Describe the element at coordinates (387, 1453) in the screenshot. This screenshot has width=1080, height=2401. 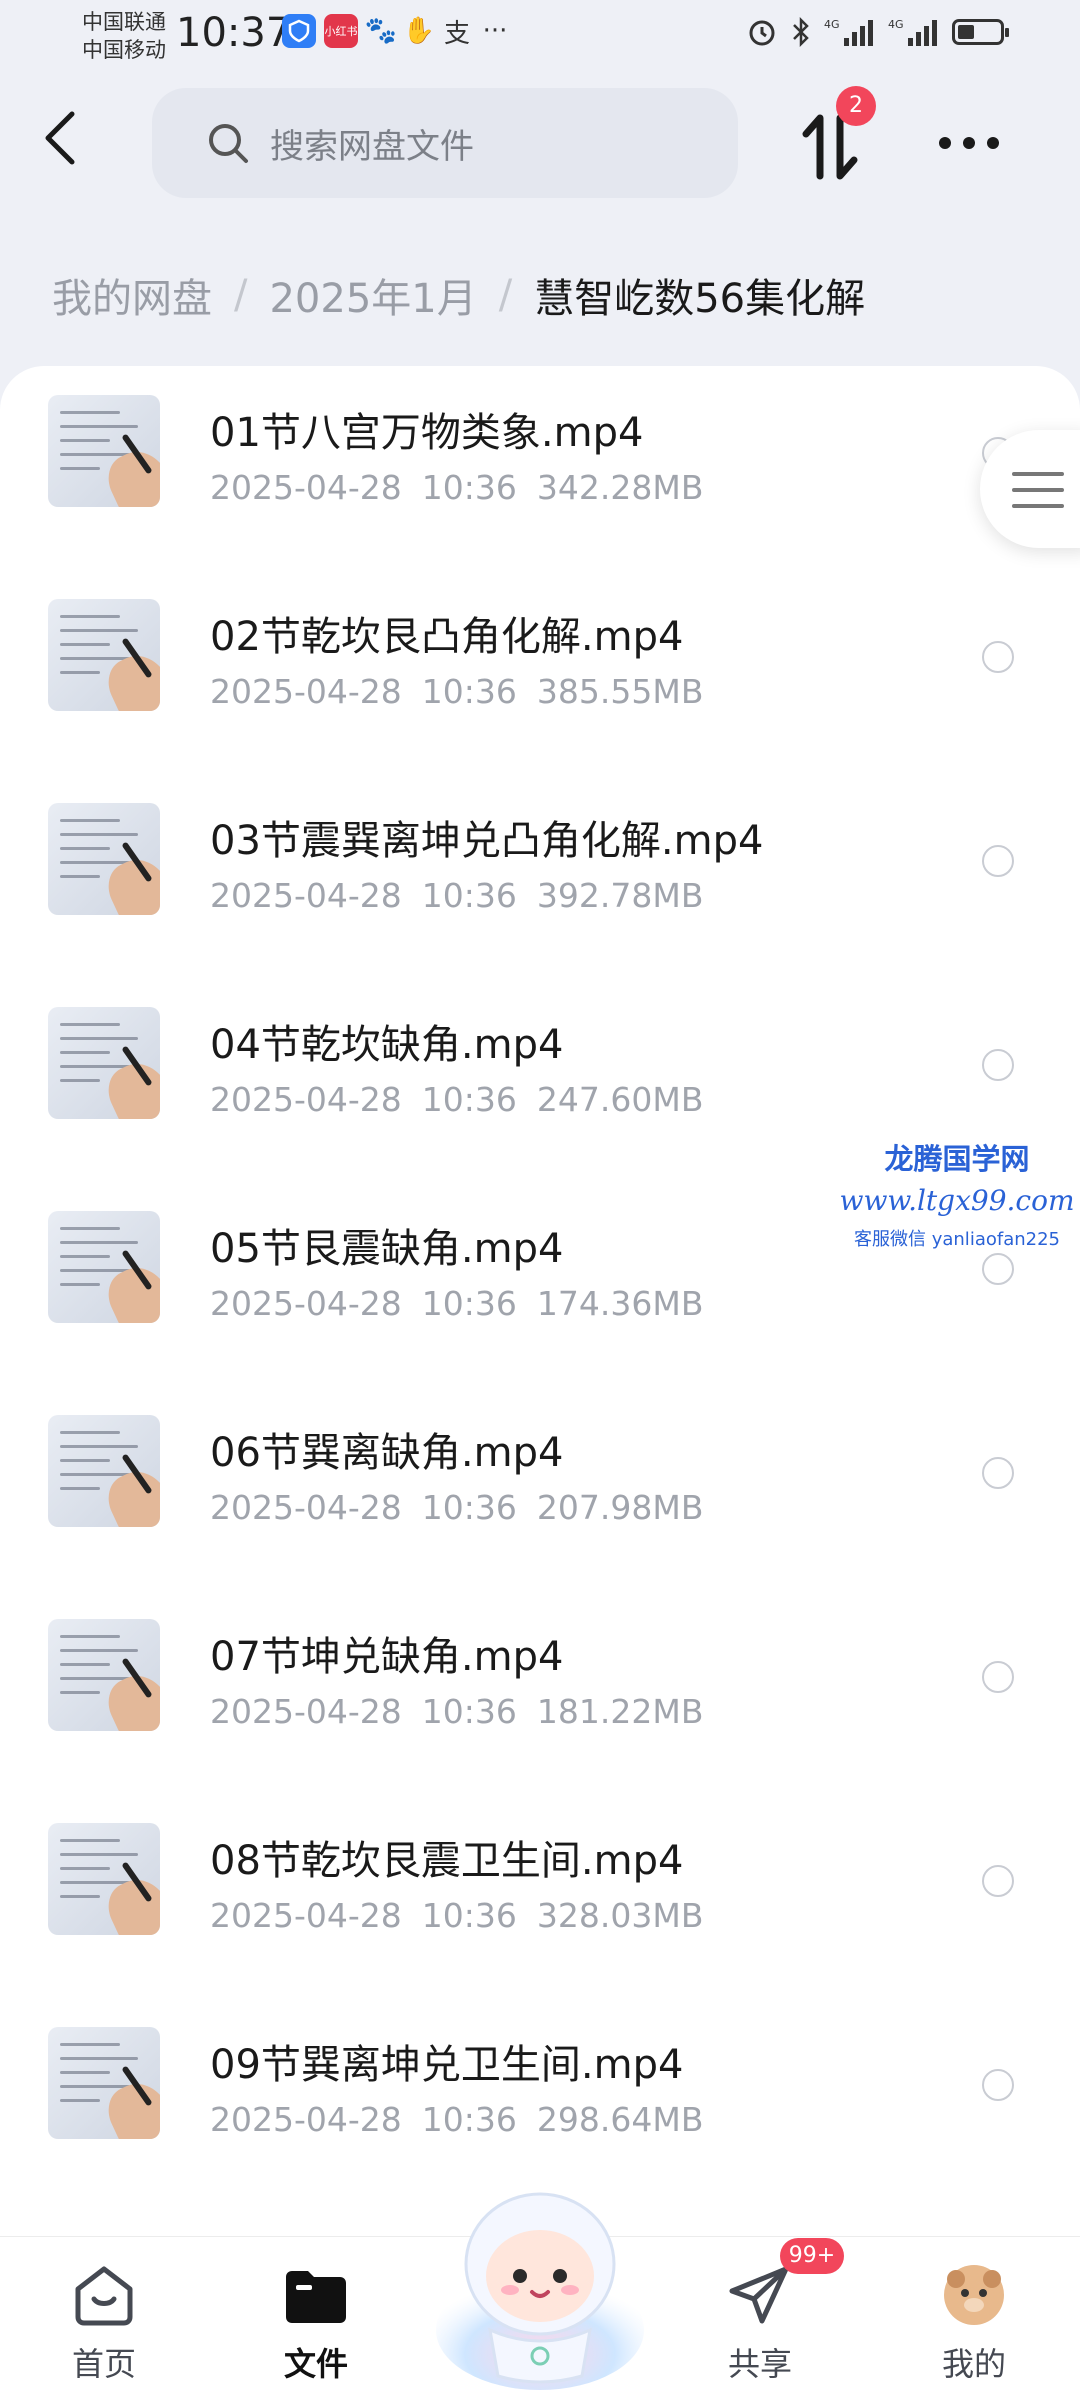
I see `file-name: 06节巽离缺角.mp4` at that location.